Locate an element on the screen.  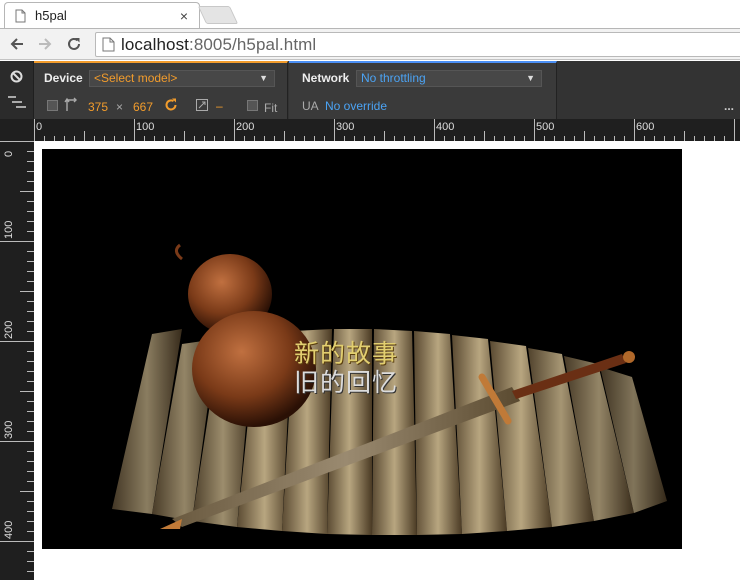
close-tab-icon: × is located at coordinates (184, 16).